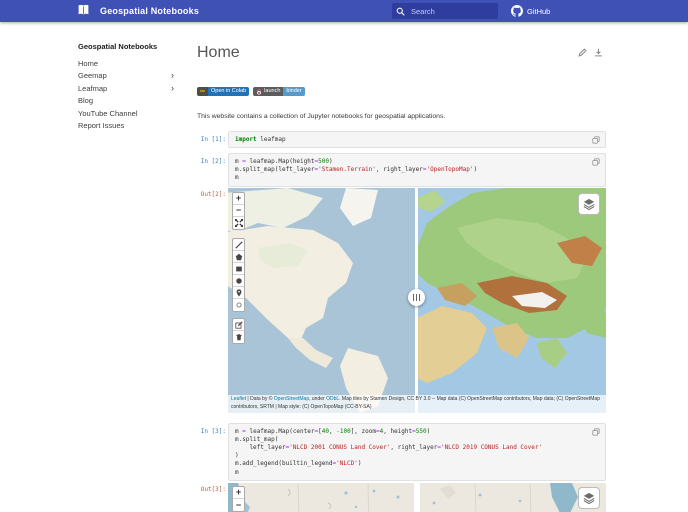  I want to click on draw-polyline-button, so click(238, 245).